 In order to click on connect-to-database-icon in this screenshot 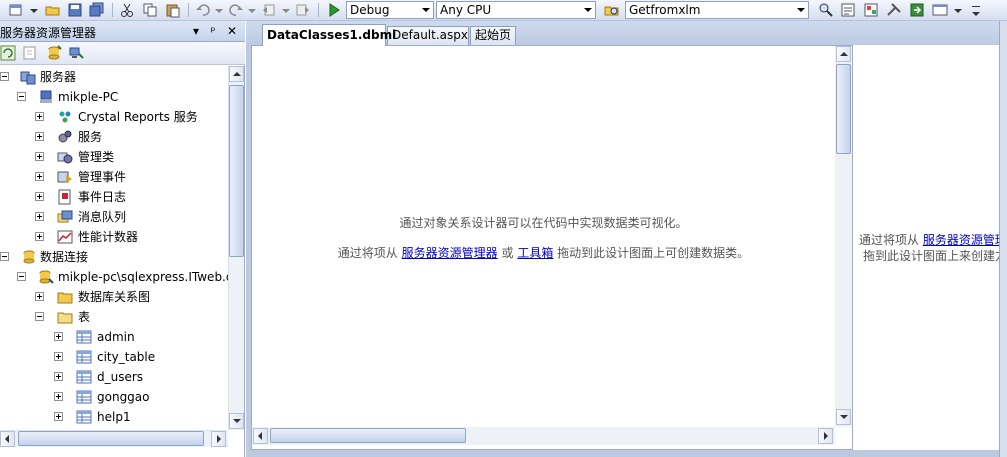, I will do `click(54, 53)`.